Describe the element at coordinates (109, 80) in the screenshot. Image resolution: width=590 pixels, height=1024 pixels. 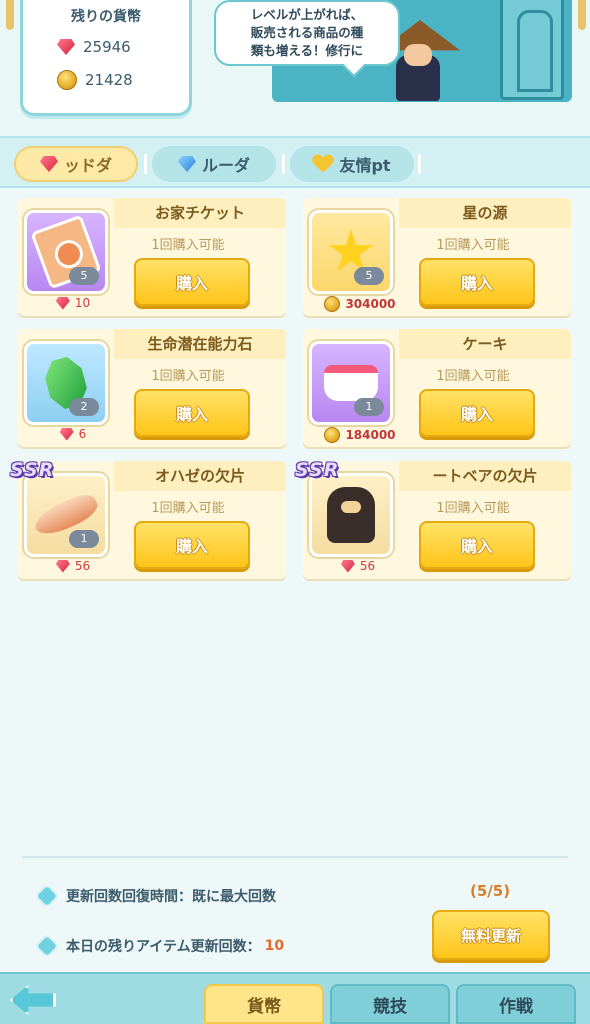
I see `coin-balance: 21428` at that location.